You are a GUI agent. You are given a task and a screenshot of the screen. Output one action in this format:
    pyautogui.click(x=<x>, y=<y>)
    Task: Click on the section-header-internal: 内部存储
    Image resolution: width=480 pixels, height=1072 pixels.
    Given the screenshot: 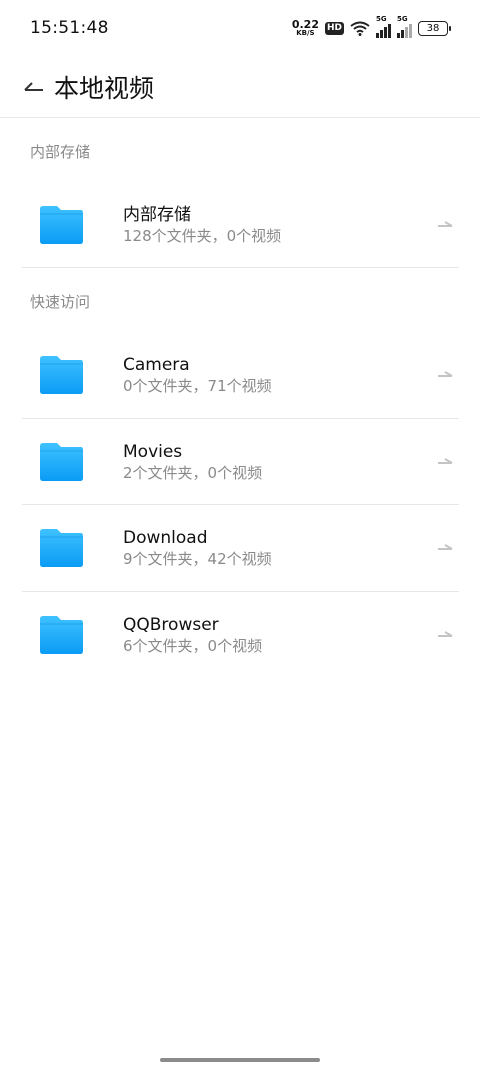 What is the action you would take?
    pyautogui.click(x=60, y=152)
    